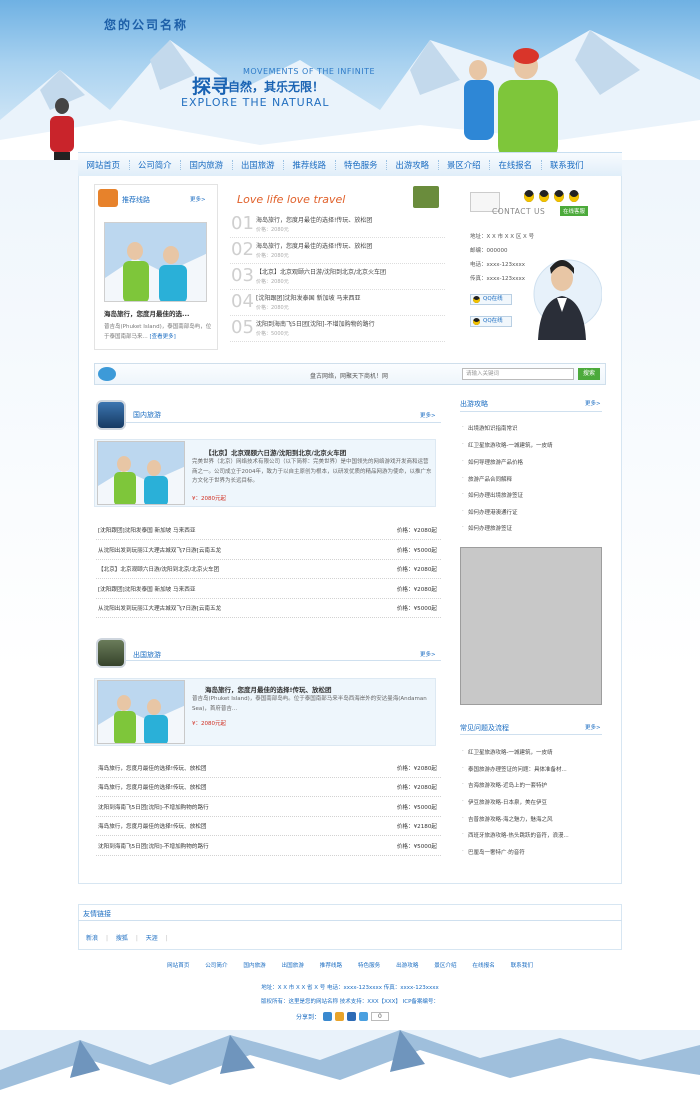 The image size is (700, 1120). What do you see at coordinates (141, 473) in the screenshot?
I see `domestic-feature-photo` at bounding box center [141, 473].